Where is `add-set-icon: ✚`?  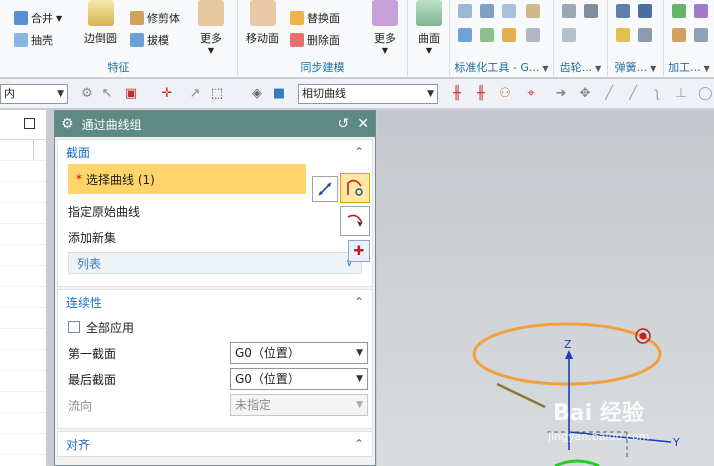 add-set-icon: ✚ is located at coordinates (359, 251).